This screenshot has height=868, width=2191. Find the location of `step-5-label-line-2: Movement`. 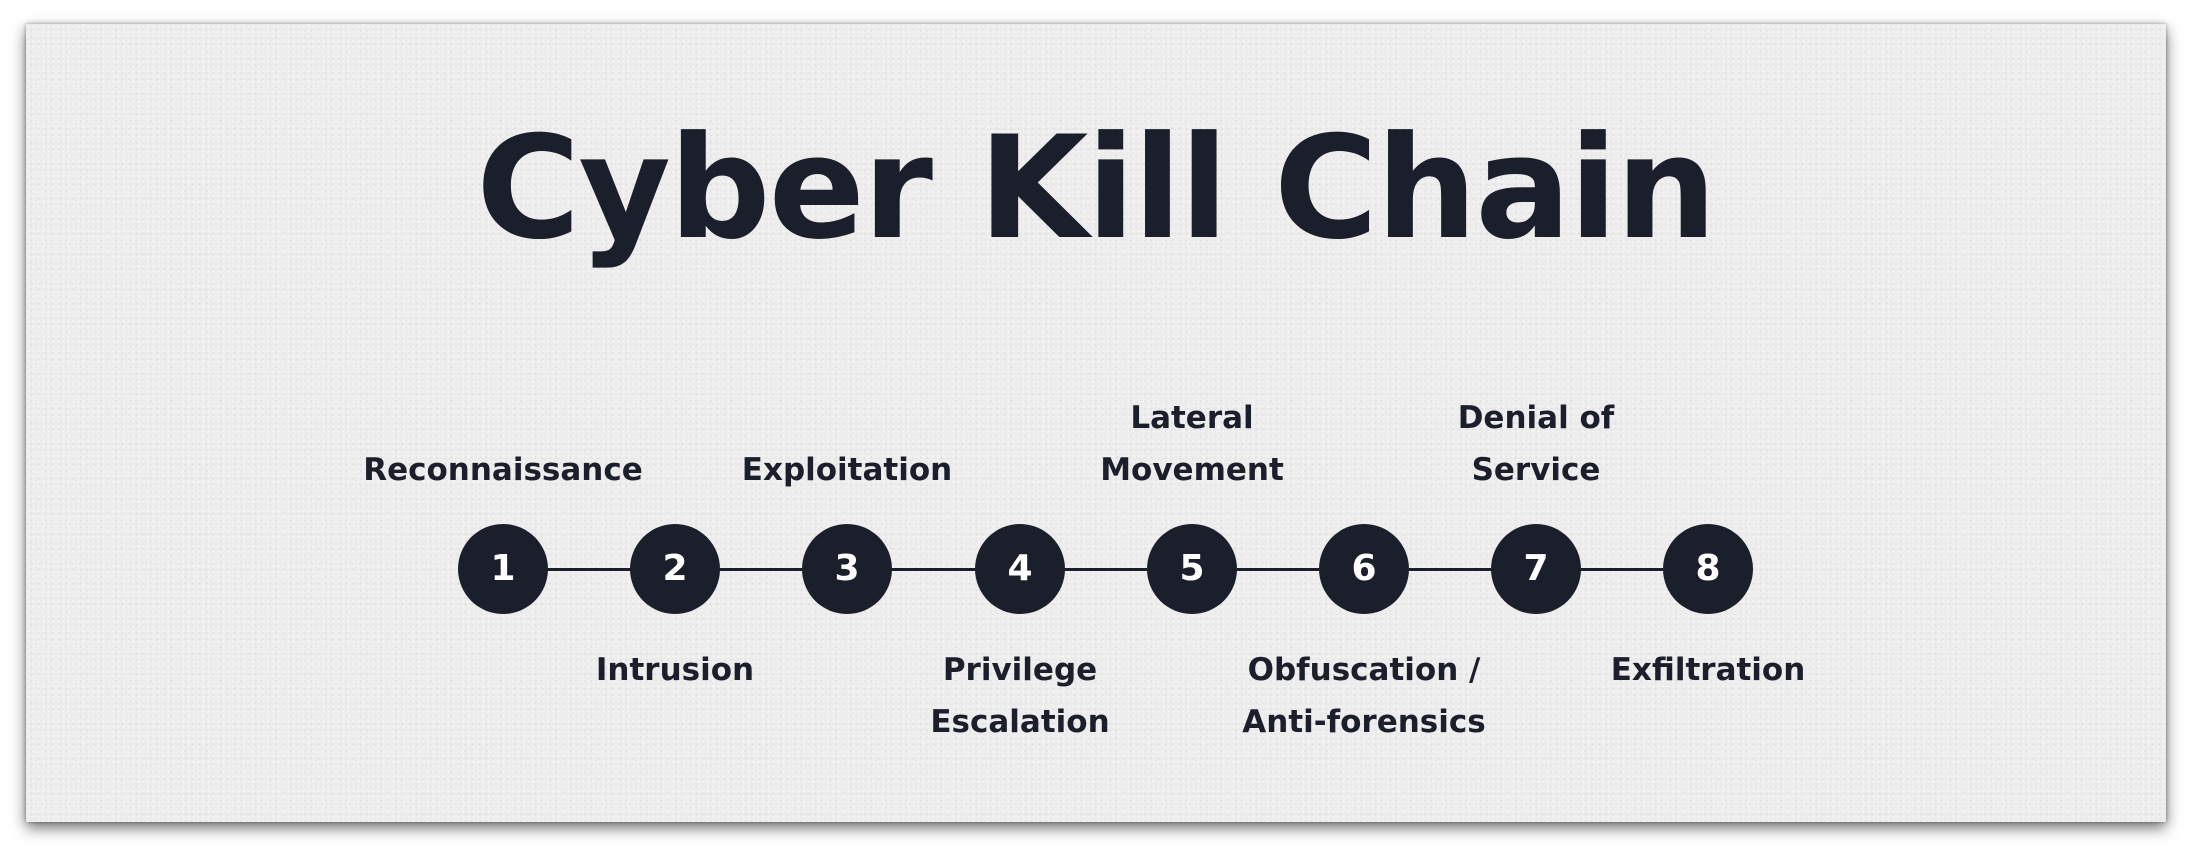

step-5-label-line-2: Movement is located at coordinates (1192, 470).